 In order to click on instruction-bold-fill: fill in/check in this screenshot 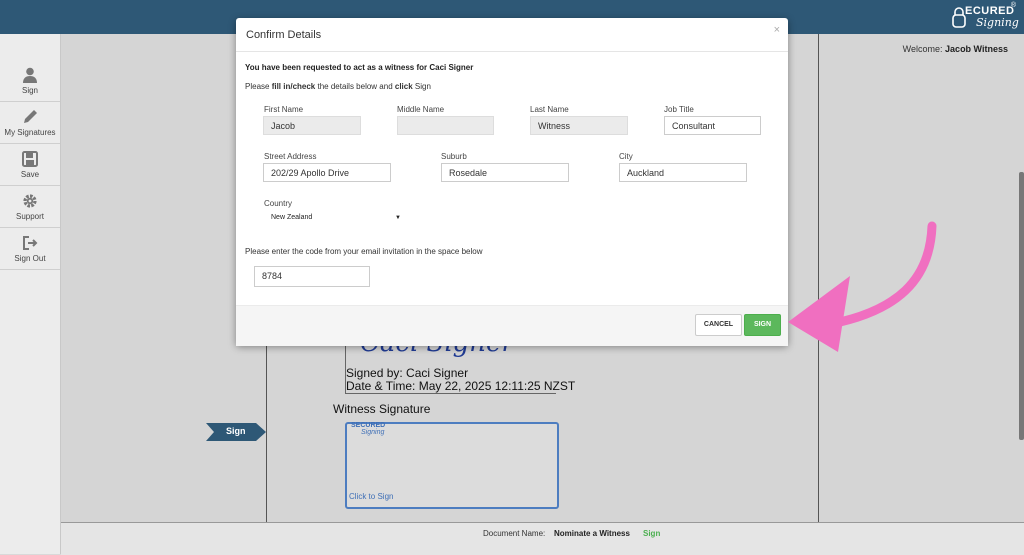, I will do `click(293, 86)`.